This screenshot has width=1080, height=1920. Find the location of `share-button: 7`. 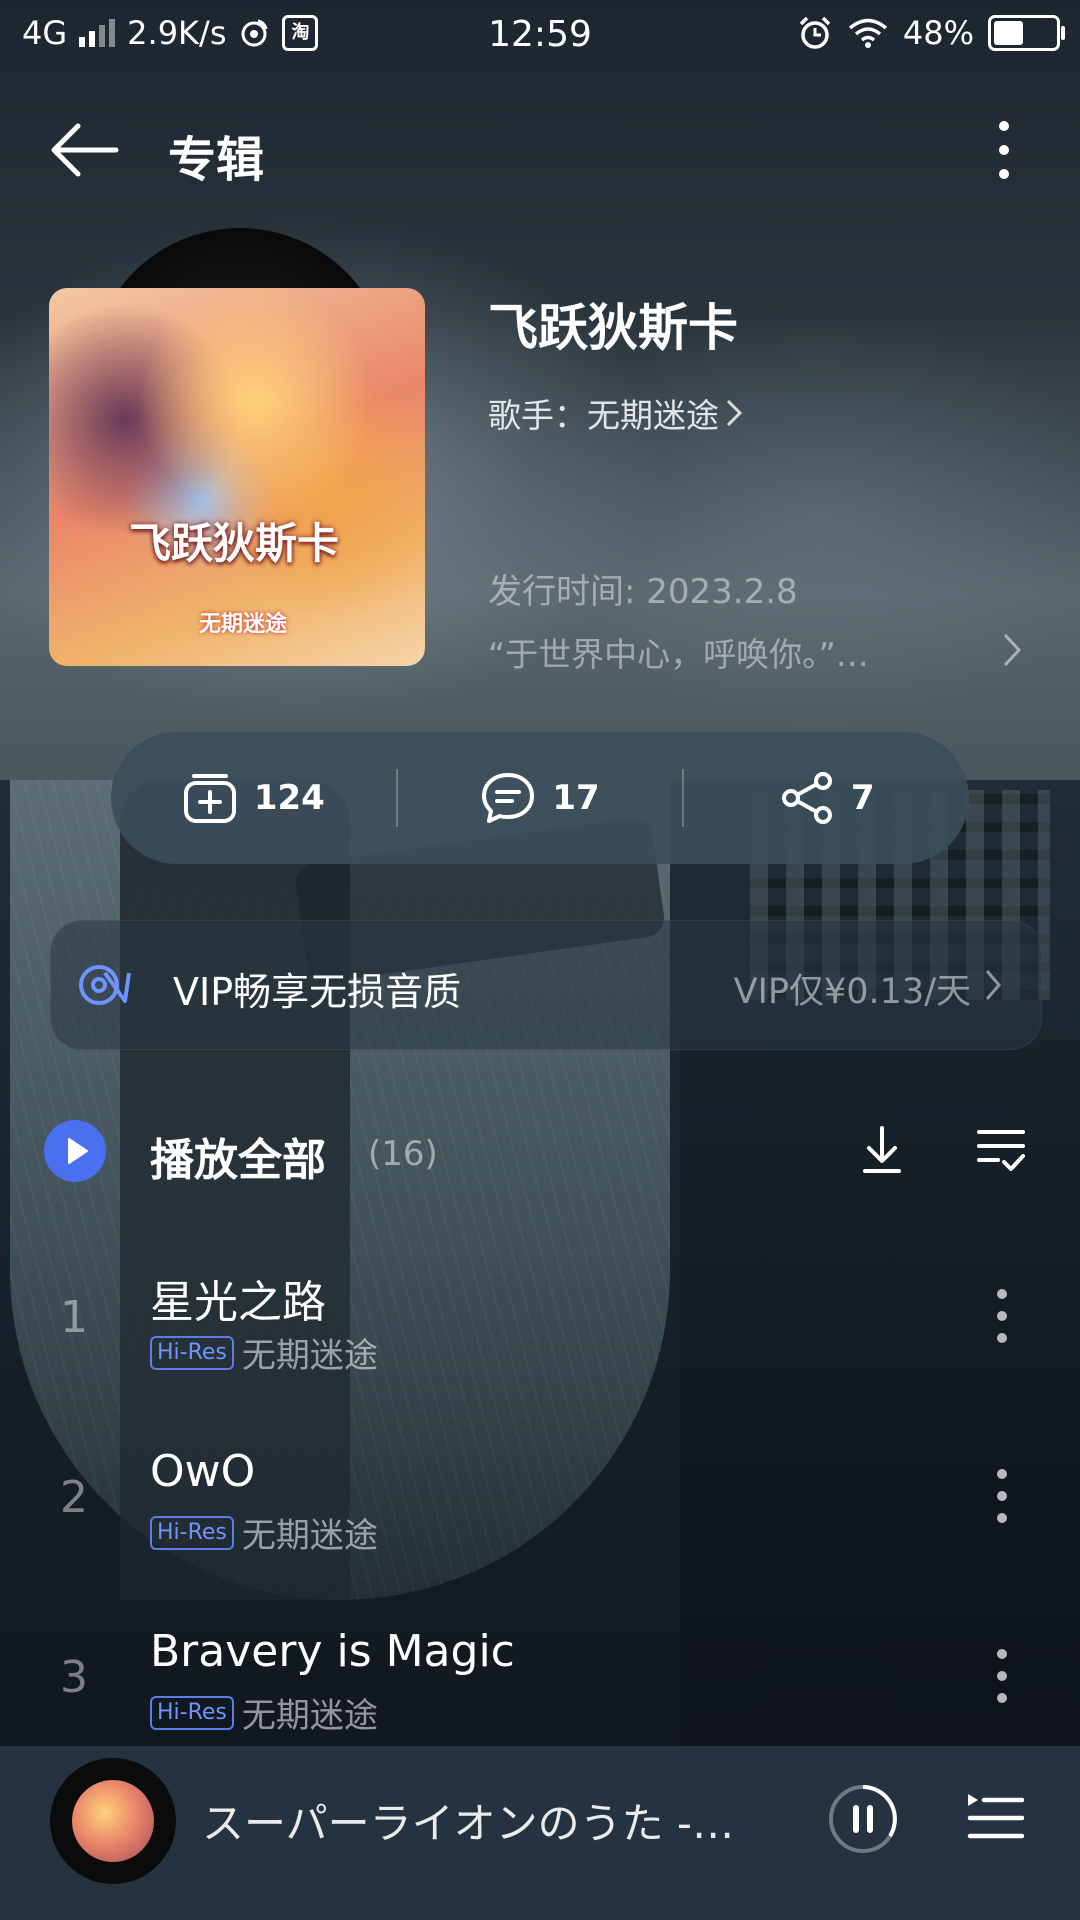

share-button: 7 is located at coordinates (826, 798).